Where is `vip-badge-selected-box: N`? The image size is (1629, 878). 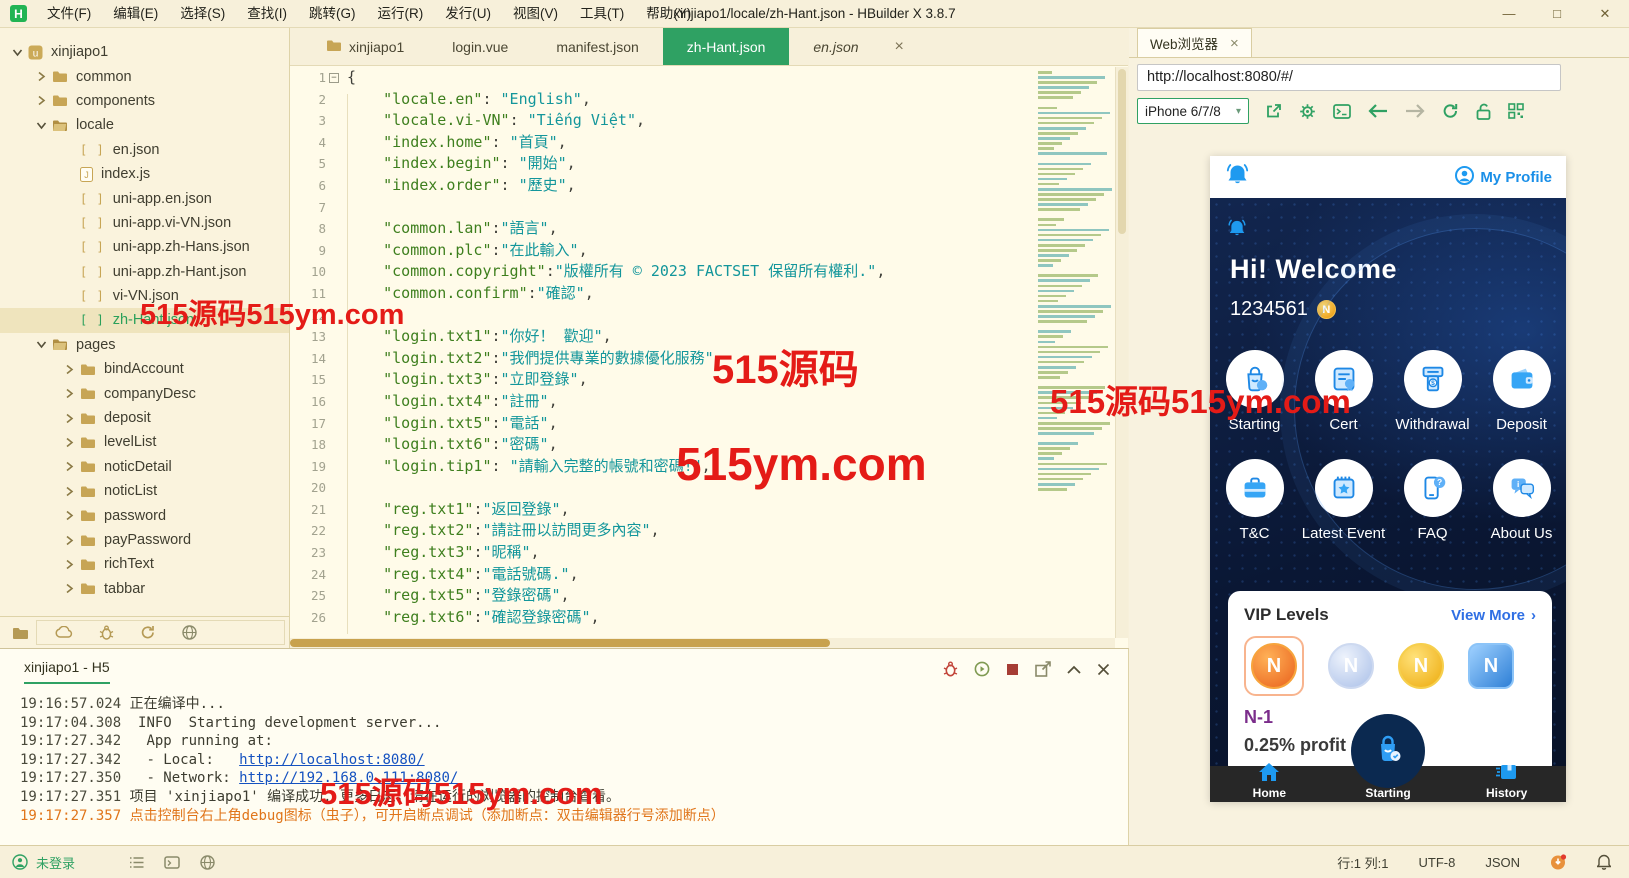 vip-badge-selected-box: N is located at coordinates (1274, 666).